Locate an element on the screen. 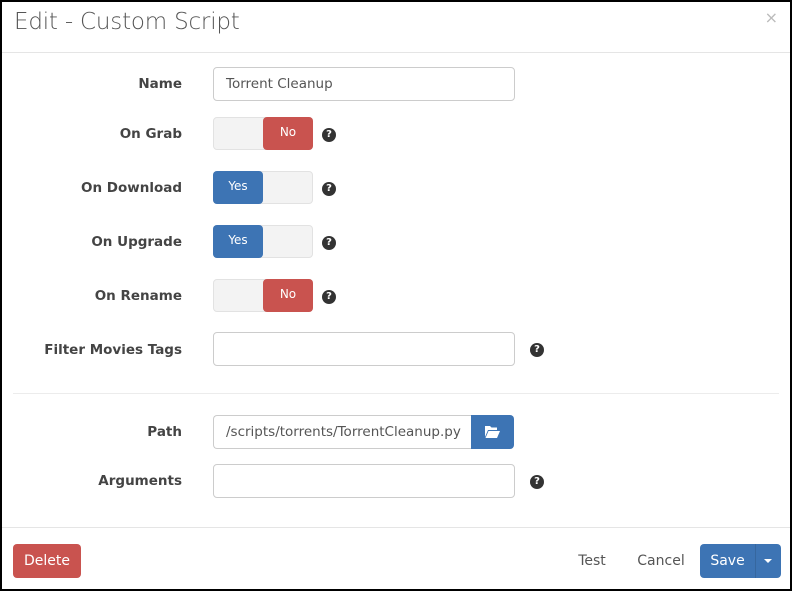  on-upgrade-label: On Upgrade is located at coordinates (136, 242).